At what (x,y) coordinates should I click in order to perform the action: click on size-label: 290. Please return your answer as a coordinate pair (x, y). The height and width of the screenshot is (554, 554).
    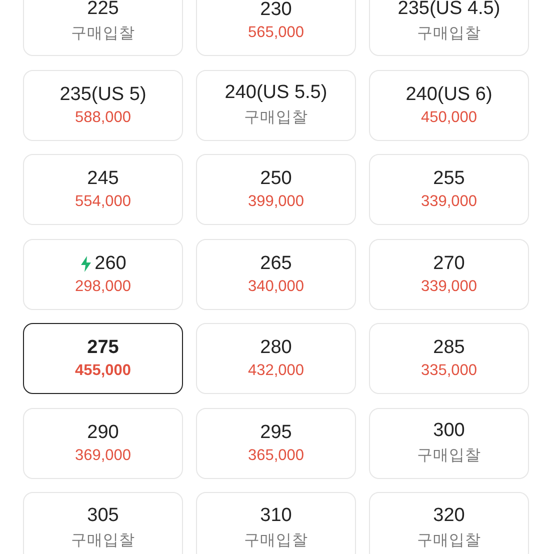
    Looking at the image, I should click on (103, 433).